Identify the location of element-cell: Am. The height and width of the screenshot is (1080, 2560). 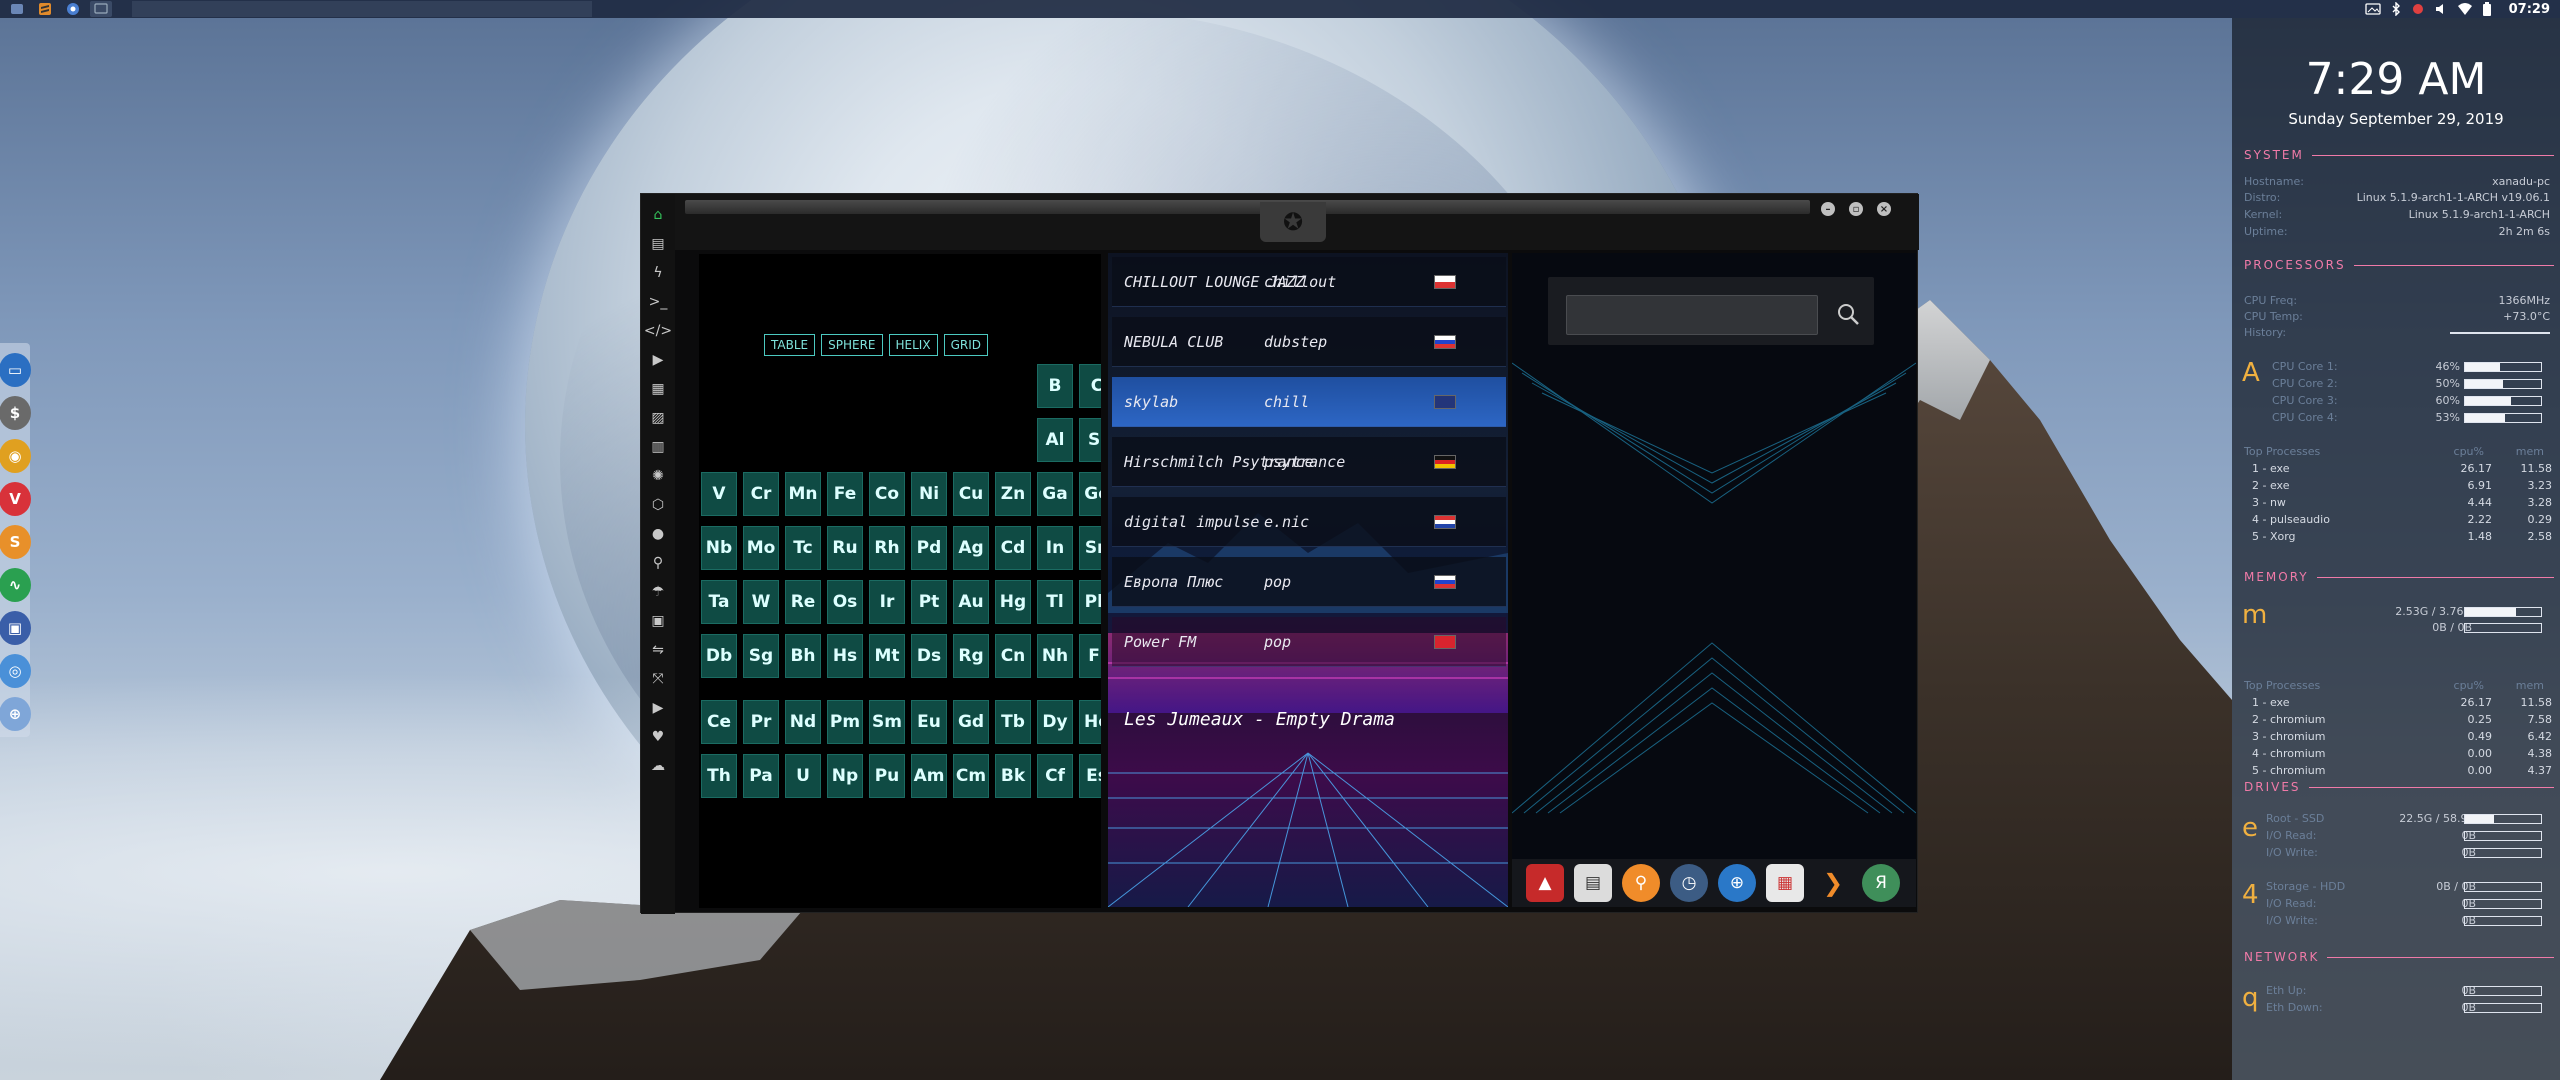
(929, 776).